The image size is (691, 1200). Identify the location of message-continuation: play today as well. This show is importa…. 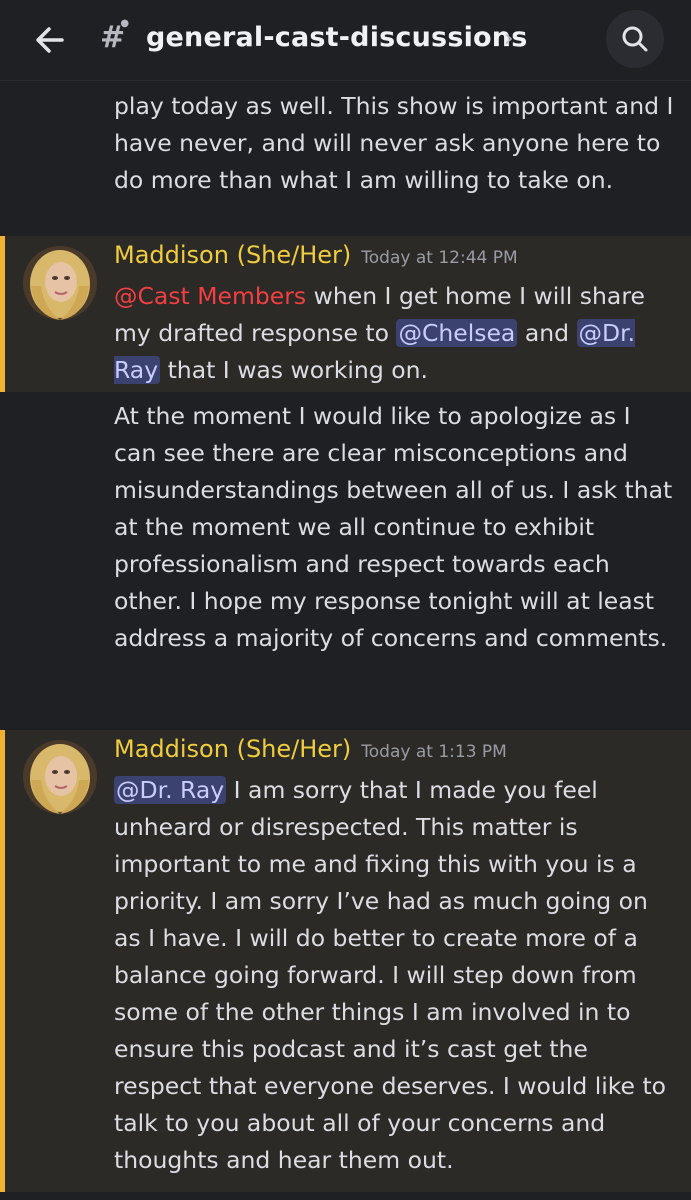
(394, 143).